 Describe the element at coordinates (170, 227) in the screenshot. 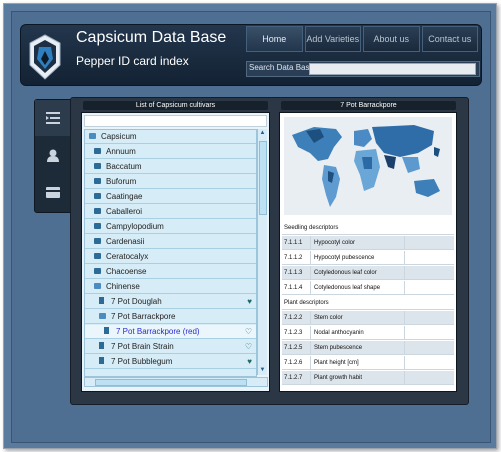

I see `tree-folder-item: Campylopodium` at that location.